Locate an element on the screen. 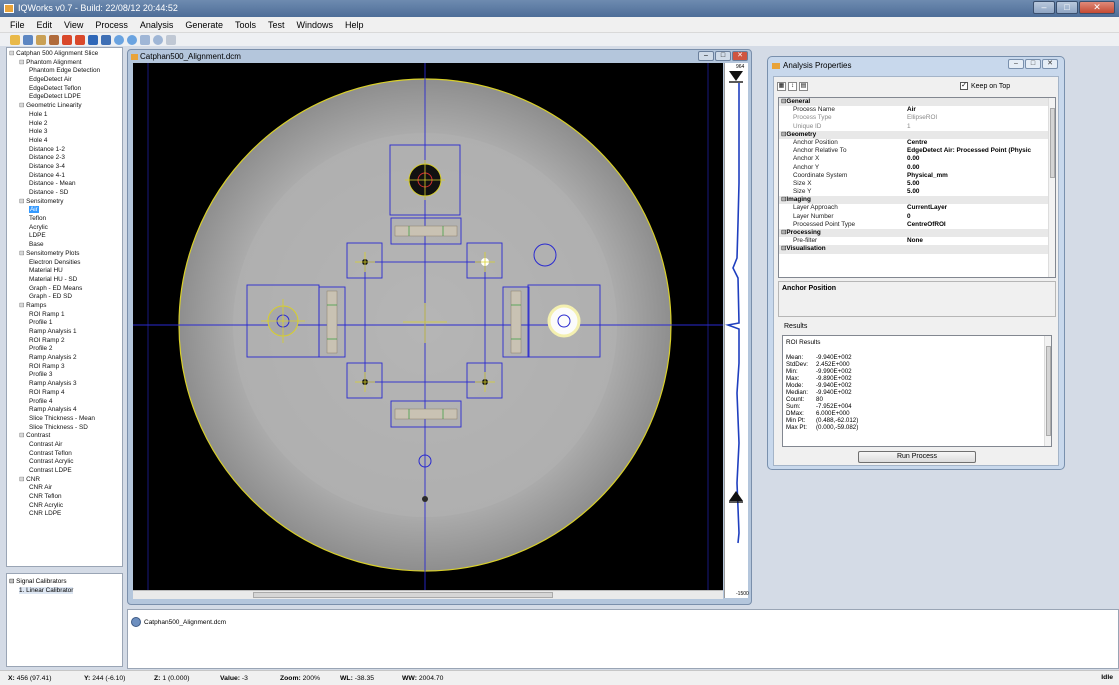 The width and height of the screenshot is (1119, 685). tree-item: Hole 2 is located at coordinates (65, 124).